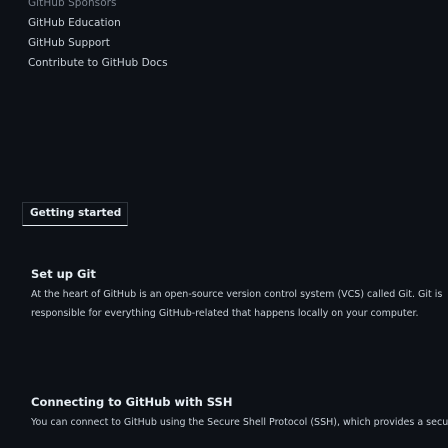 The width and height of the screenshot is (448, 448). Describe the element at coordinates (238, 43) in the screenshot. I see `link-github-support: GitHub Support` at that location.